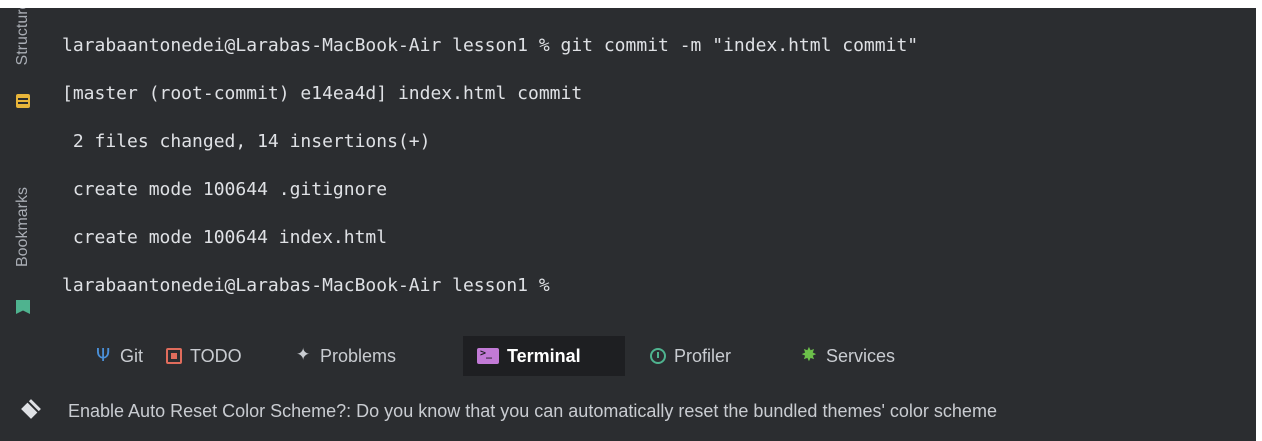  What do you see at coordinates (104, 355) in the screenshot?
I see `git-branch-icon` at bounding box center [104, 355].